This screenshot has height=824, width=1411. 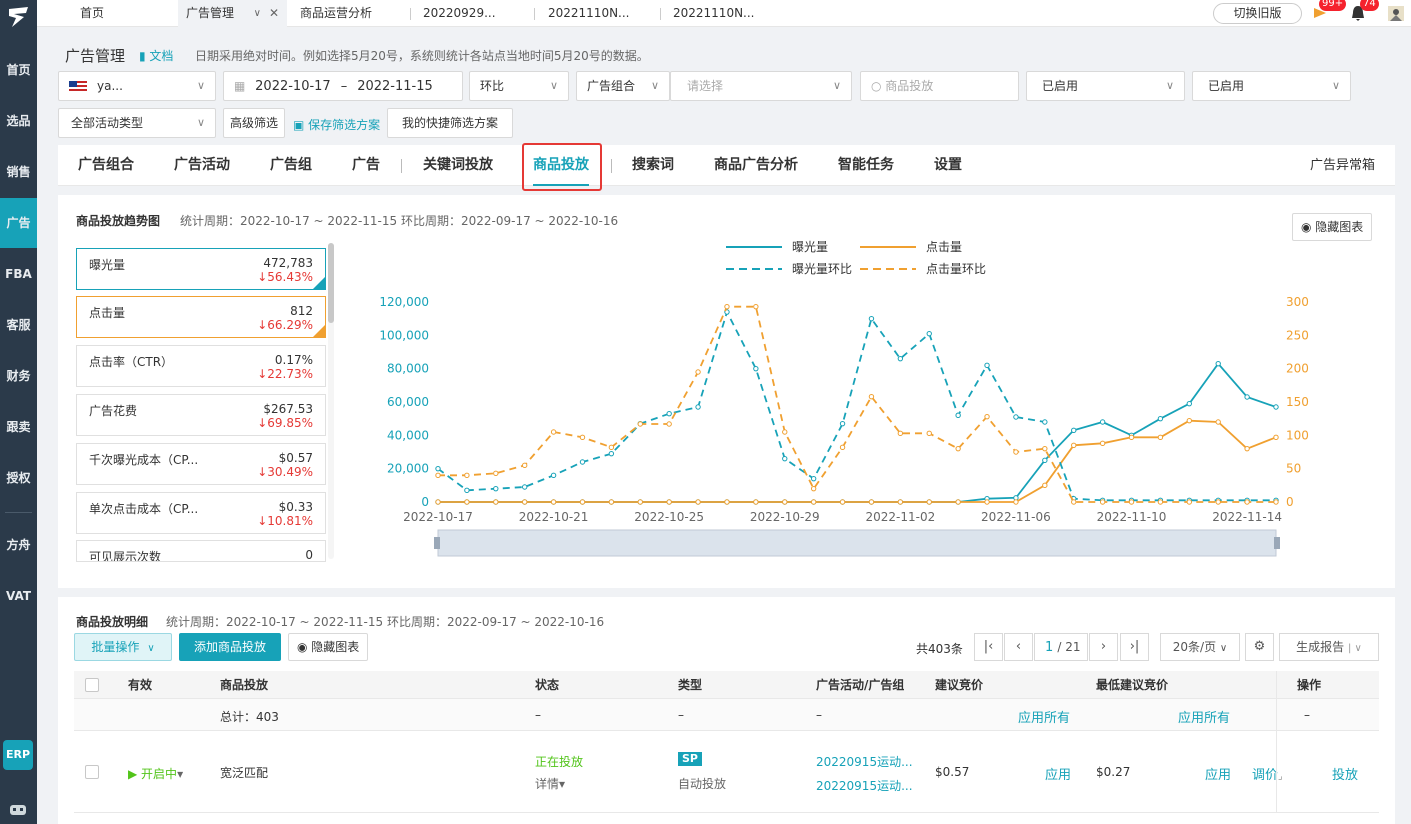 What do you see at coordinates (1134, 647) in the screenshot?
I see `last-page-icon: ›|` at bounding box center [1134, 647].